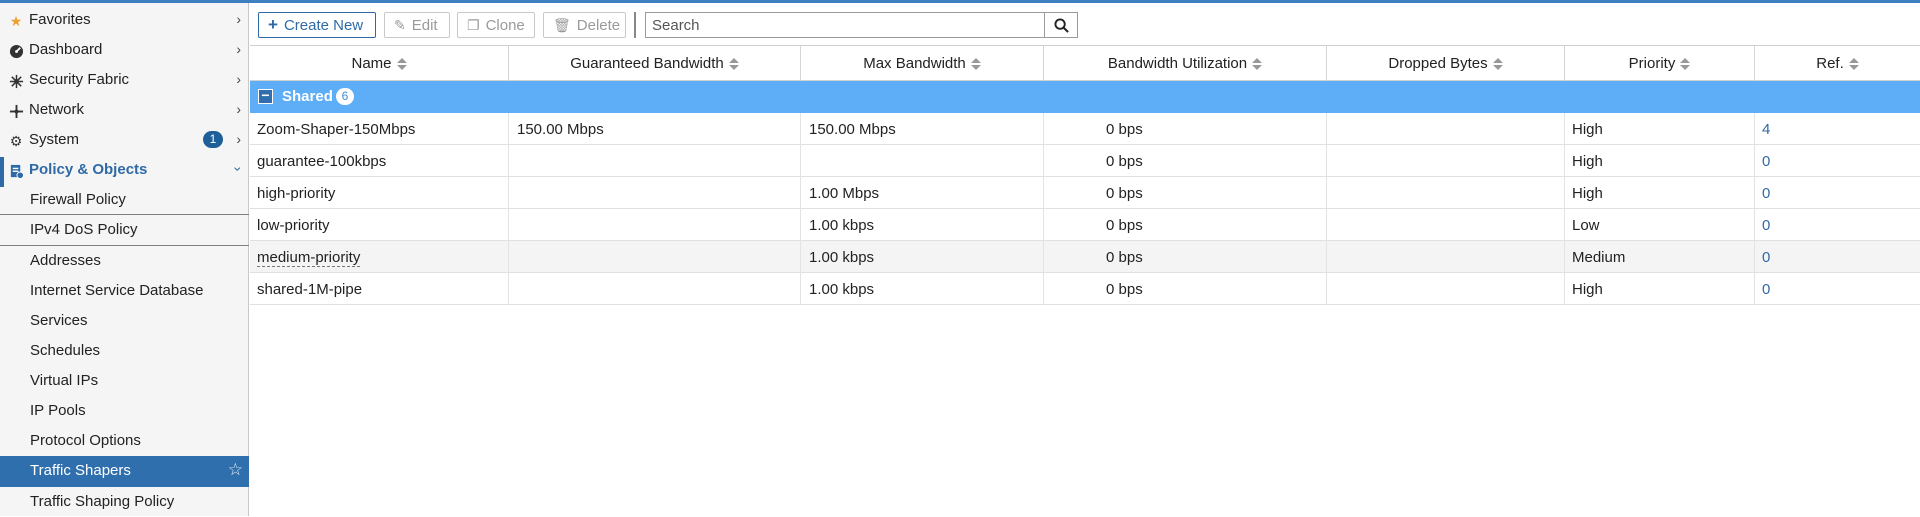  Describe the element at coordinates (1652, 63) in the screenshot. I see `column-label: Priority` at that location.